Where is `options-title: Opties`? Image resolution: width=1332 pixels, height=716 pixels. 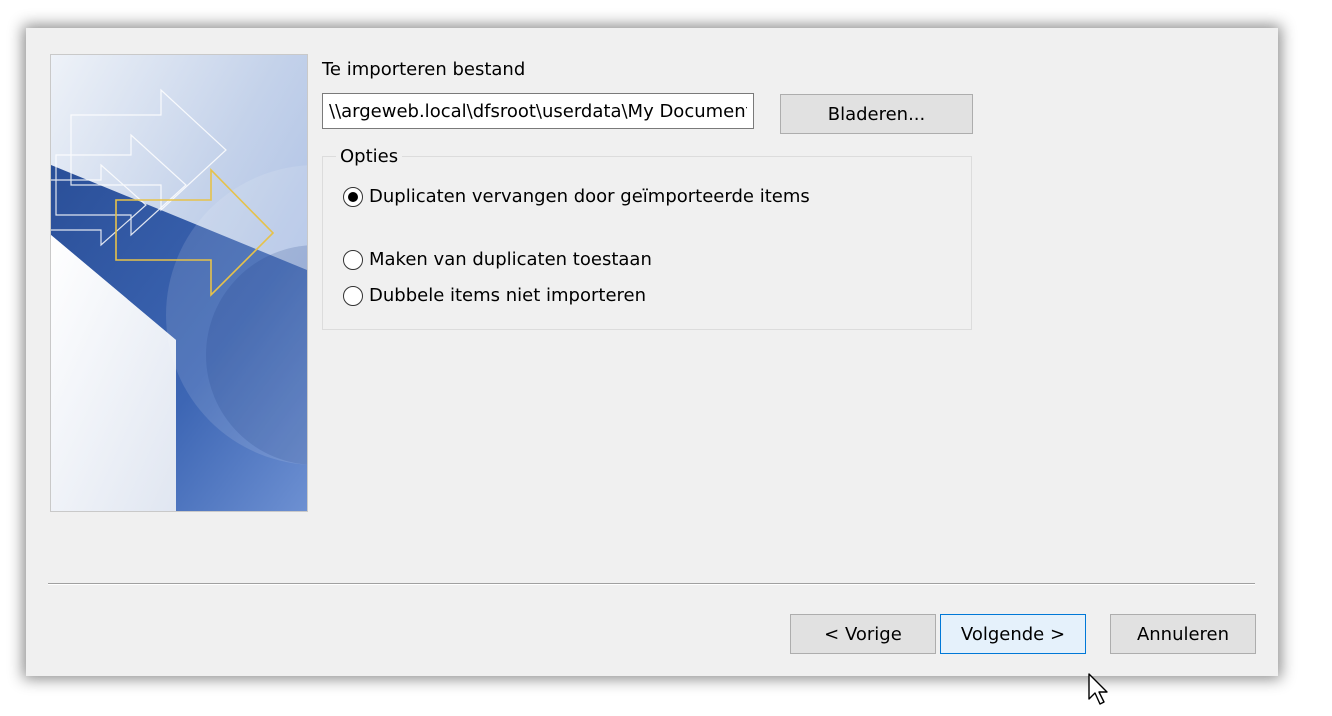
options-title: Opties is located at coordinates (369, 156).